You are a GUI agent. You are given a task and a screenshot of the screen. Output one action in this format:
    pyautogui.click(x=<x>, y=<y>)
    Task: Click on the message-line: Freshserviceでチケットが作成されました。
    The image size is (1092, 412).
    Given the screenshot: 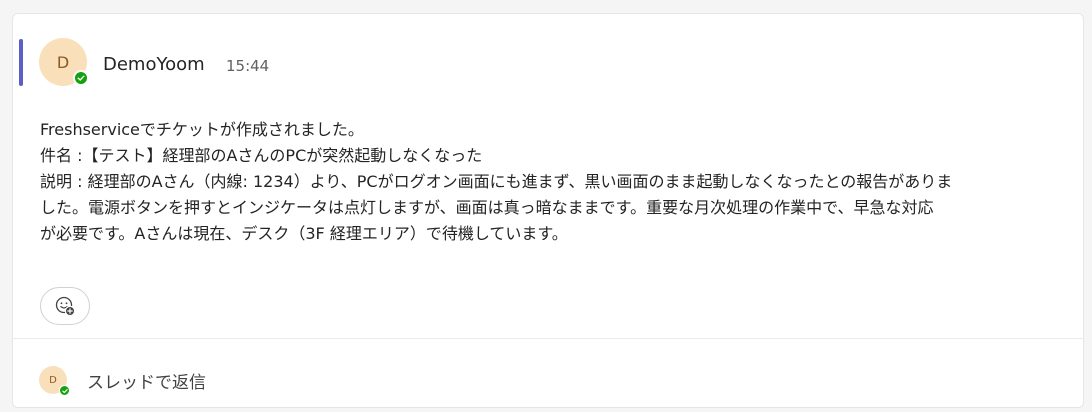 What is the action you would take?
    pyautogui.click(x=202, y=129)
    